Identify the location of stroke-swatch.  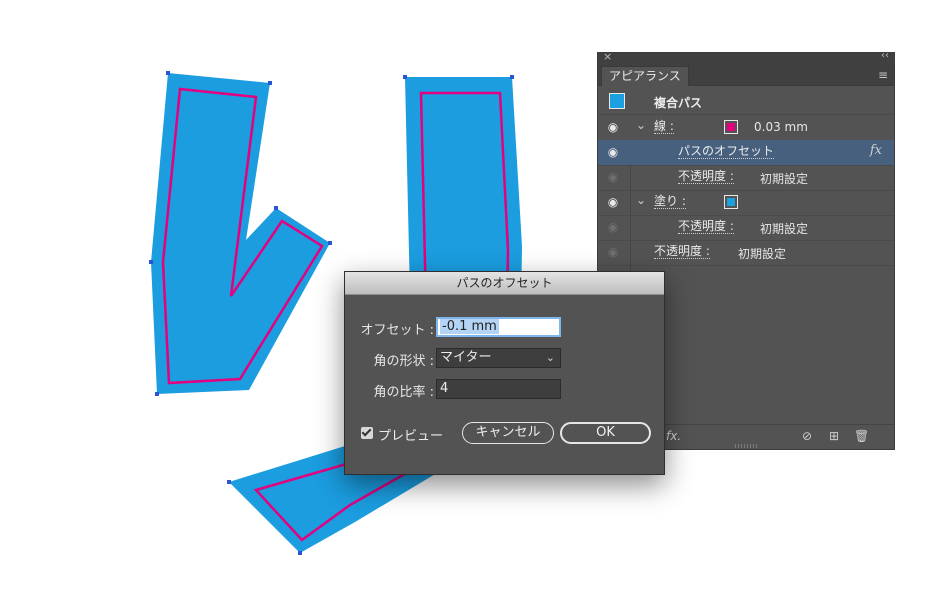
(731, 127).